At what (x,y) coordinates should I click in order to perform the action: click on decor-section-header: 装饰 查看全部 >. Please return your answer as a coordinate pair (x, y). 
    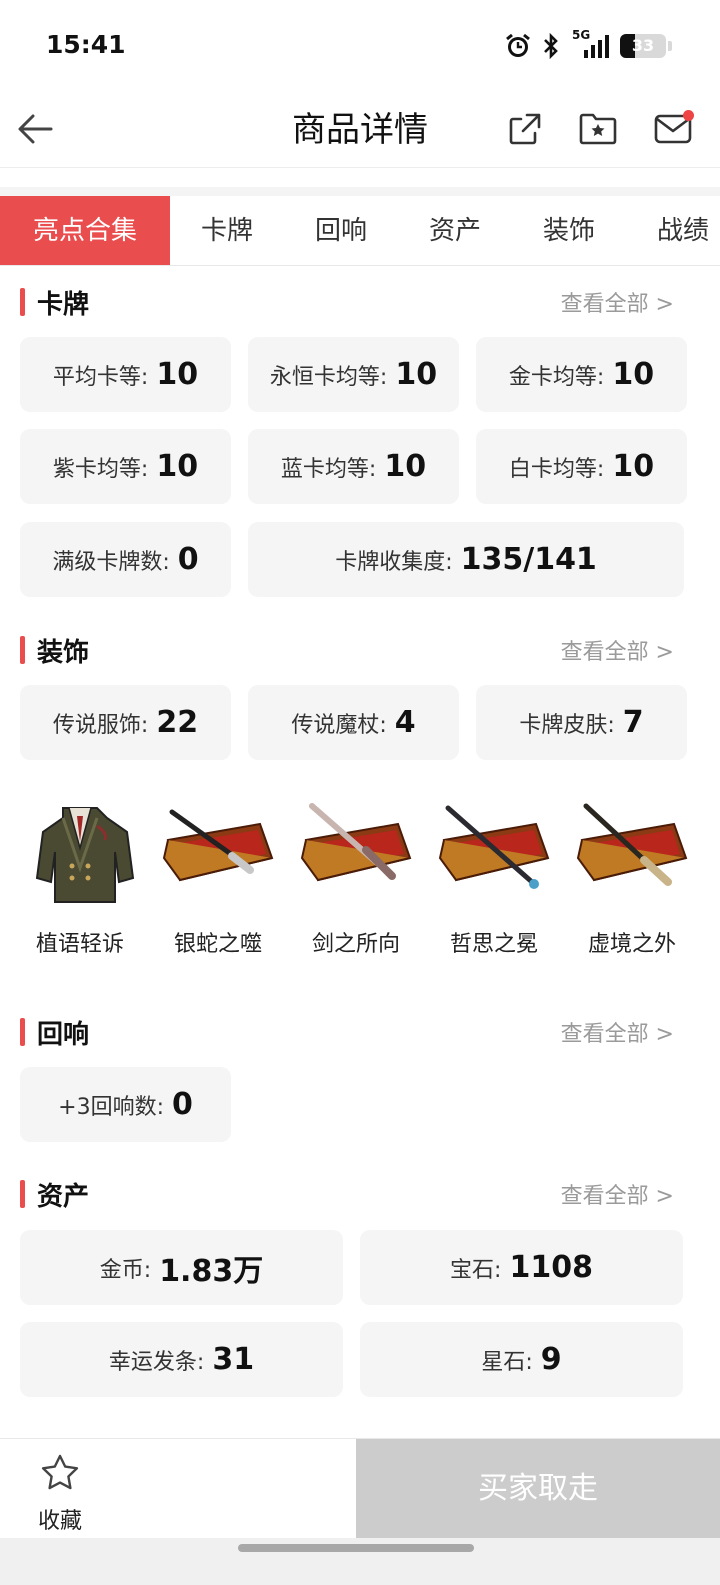
    Looking at the image, I should click on (360, 651).